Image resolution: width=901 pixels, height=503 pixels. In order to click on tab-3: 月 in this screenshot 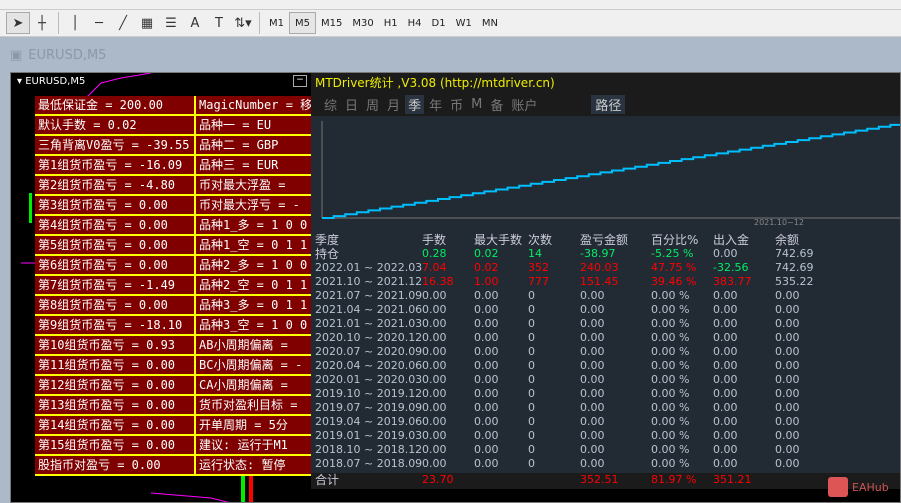, I will do `click(393, 104)`.